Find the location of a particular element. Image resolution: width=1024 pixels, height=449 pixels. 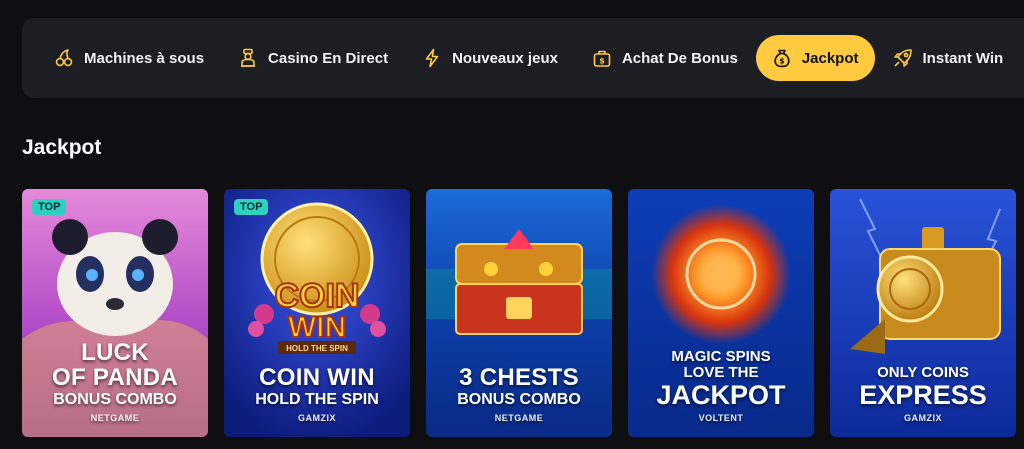

game-title-line: EXPRESS is located at coordinates (923, 395).